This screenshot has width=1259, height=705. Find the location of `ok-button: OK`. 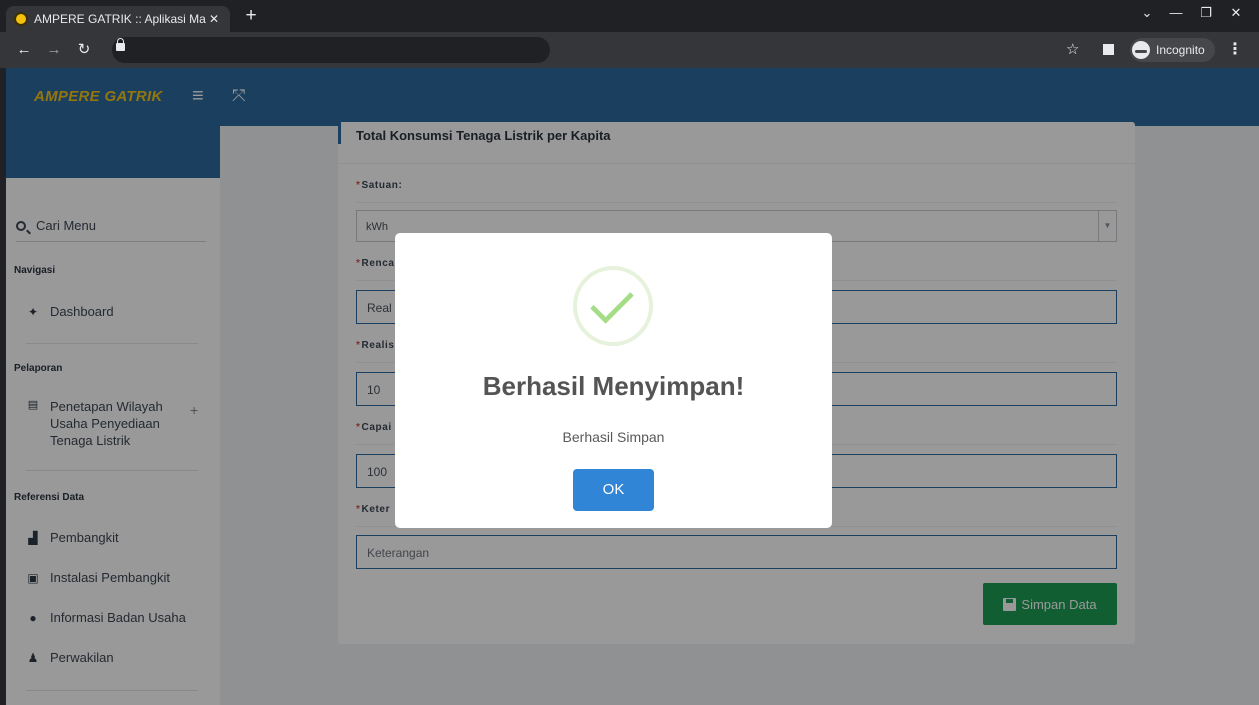

ok-button: OK is located at coordinates (613, 490).